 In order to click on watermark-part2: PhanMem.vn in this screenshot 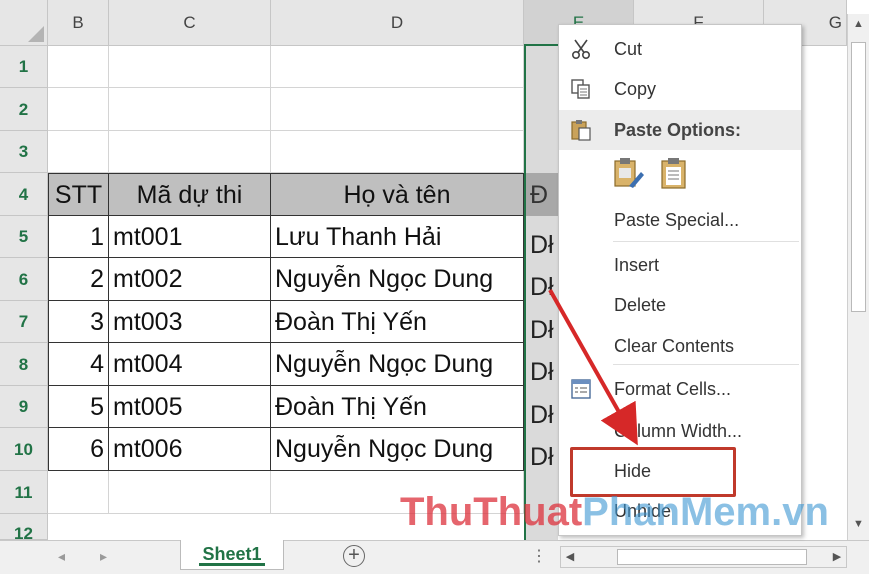, I will do `click(705, 512)`.